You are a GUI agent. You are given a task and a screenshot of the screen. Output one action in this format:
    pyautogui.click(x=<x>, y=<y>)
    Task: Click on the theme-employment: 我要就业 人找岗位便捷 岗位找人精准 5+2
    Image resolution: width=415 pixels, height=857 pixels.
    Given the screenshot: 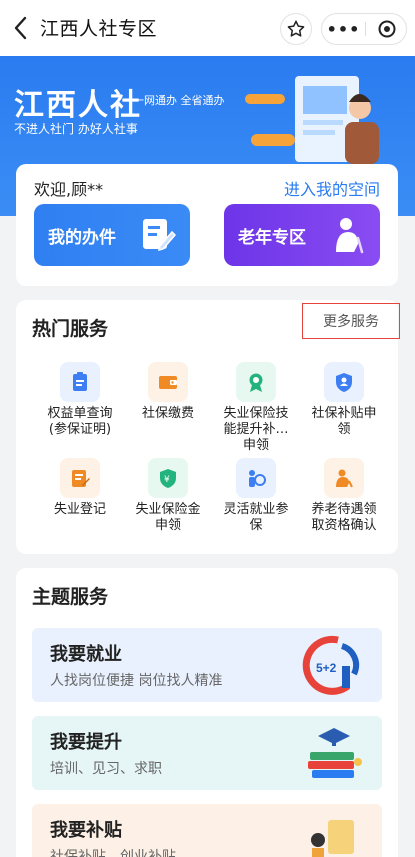 What is the action you would take?
    pyautogui.click(x=207, y=665)
    